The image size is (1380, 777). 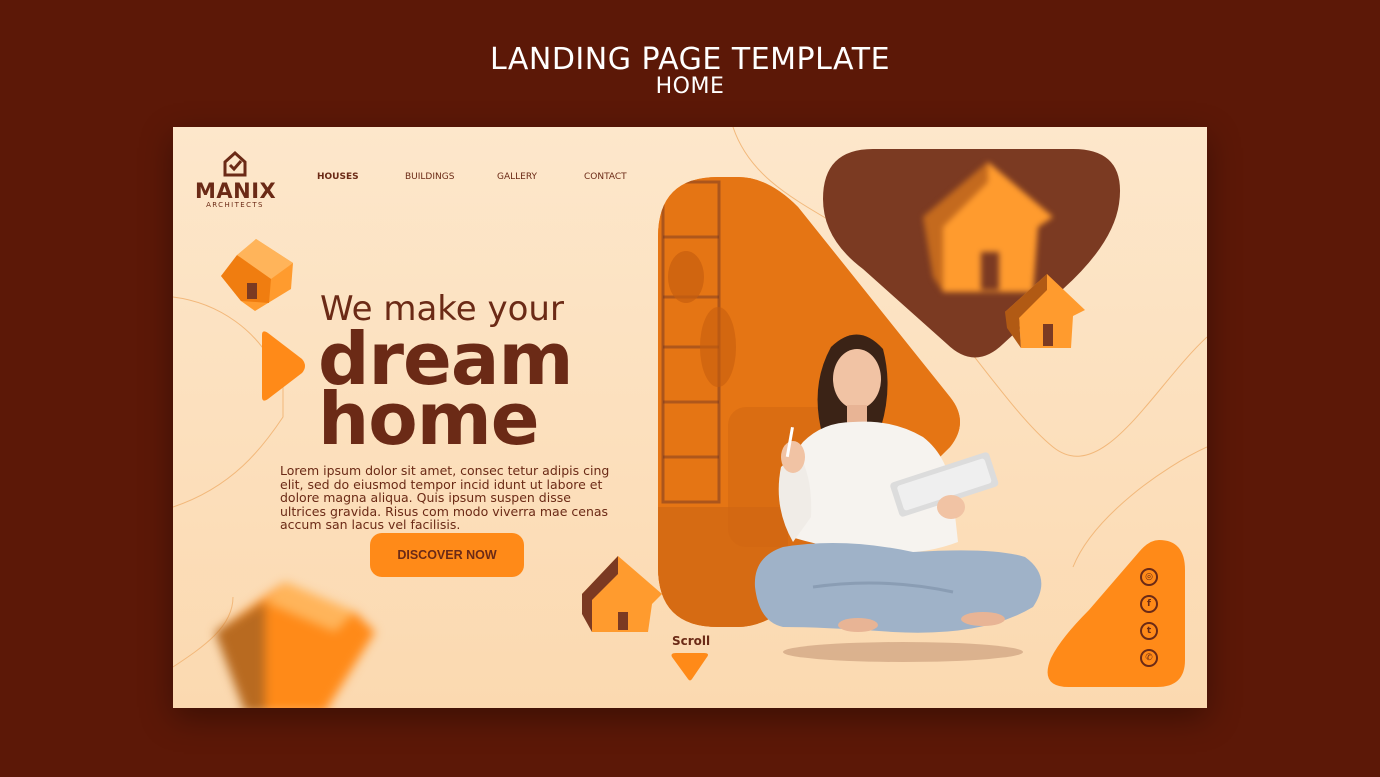 I want to click on page-subtitle: HOME, so click(x=690, y=86).